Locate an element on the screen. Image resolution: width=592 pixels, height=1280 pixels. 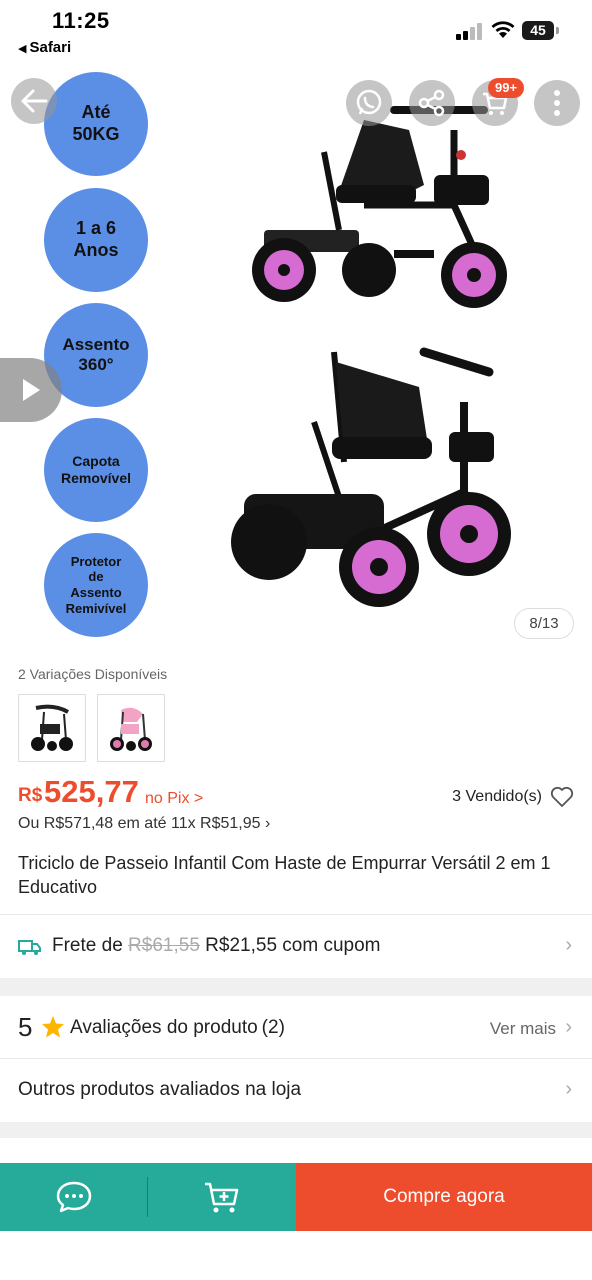
variations-label: 2 Variações Disponíveis is located at coordinates (93, 674).